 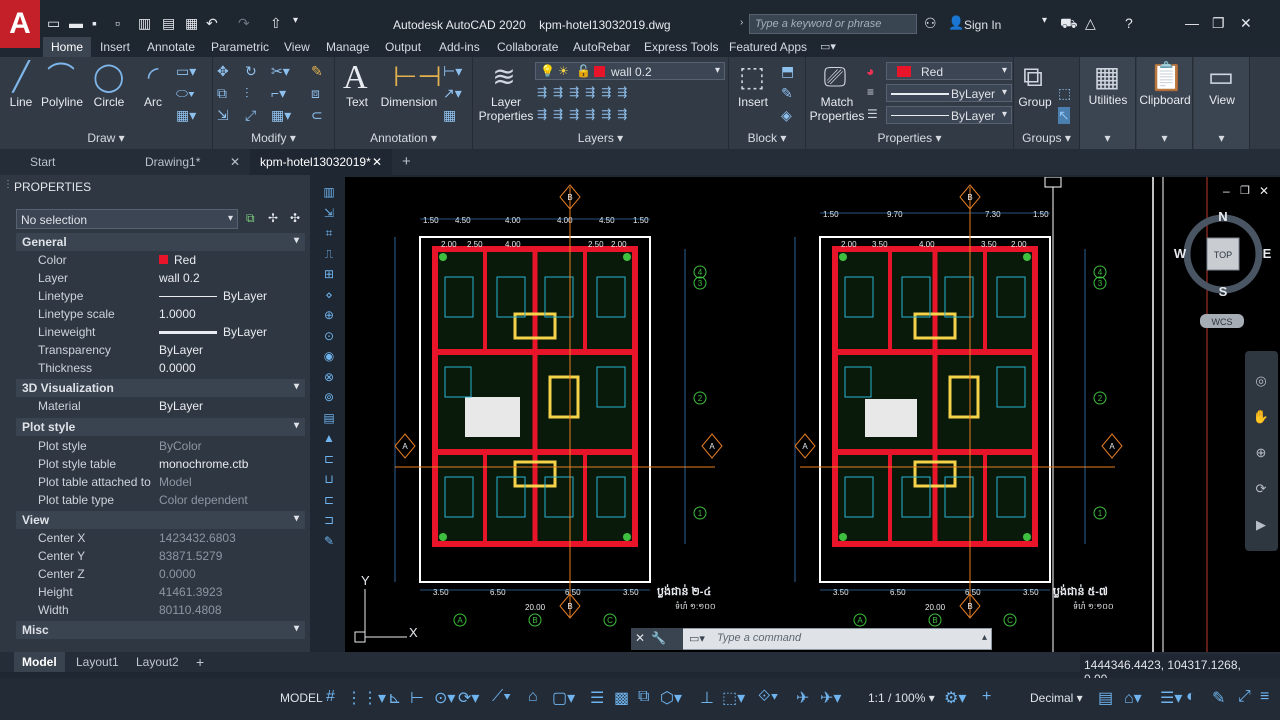 What do you see at coordinates (160, 464) in the screenshot?
I see `prop-row-plot-style-table: Plot style table monochrome.ctb` at bounding box center [160, 464].